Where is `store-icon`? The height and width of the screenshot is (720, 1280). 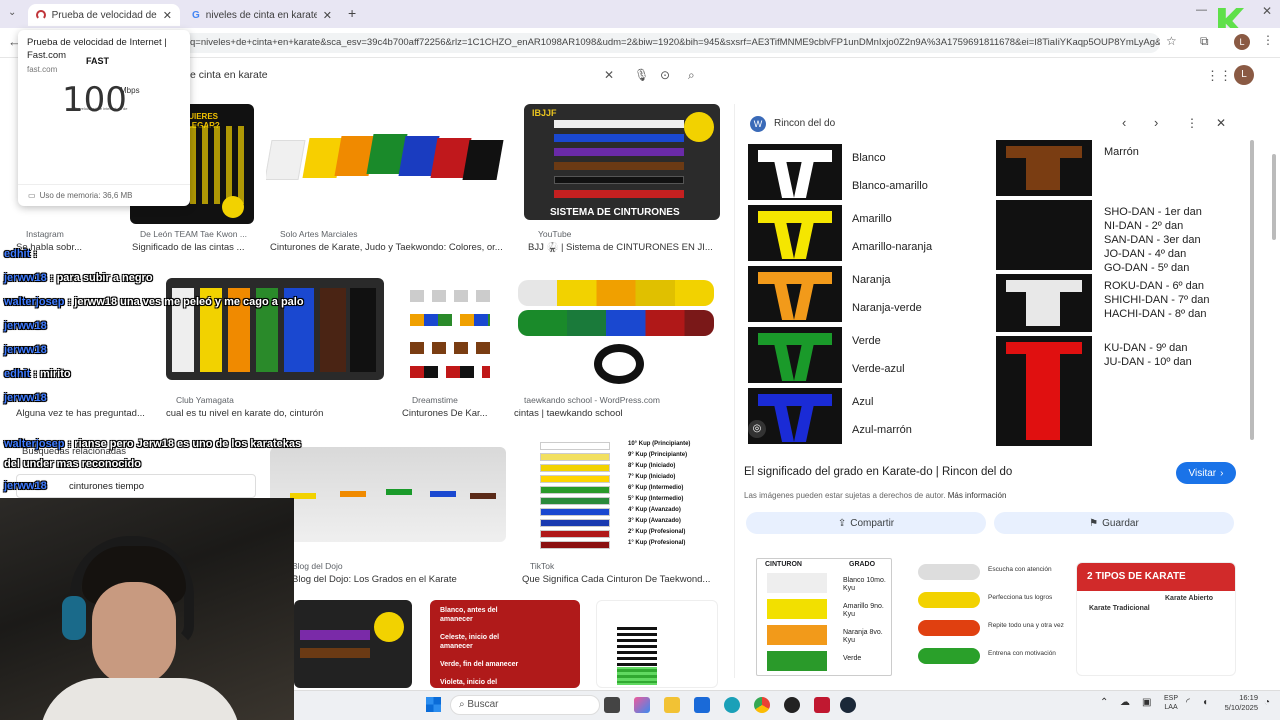 store-icon is located at coordinates (702, 705).